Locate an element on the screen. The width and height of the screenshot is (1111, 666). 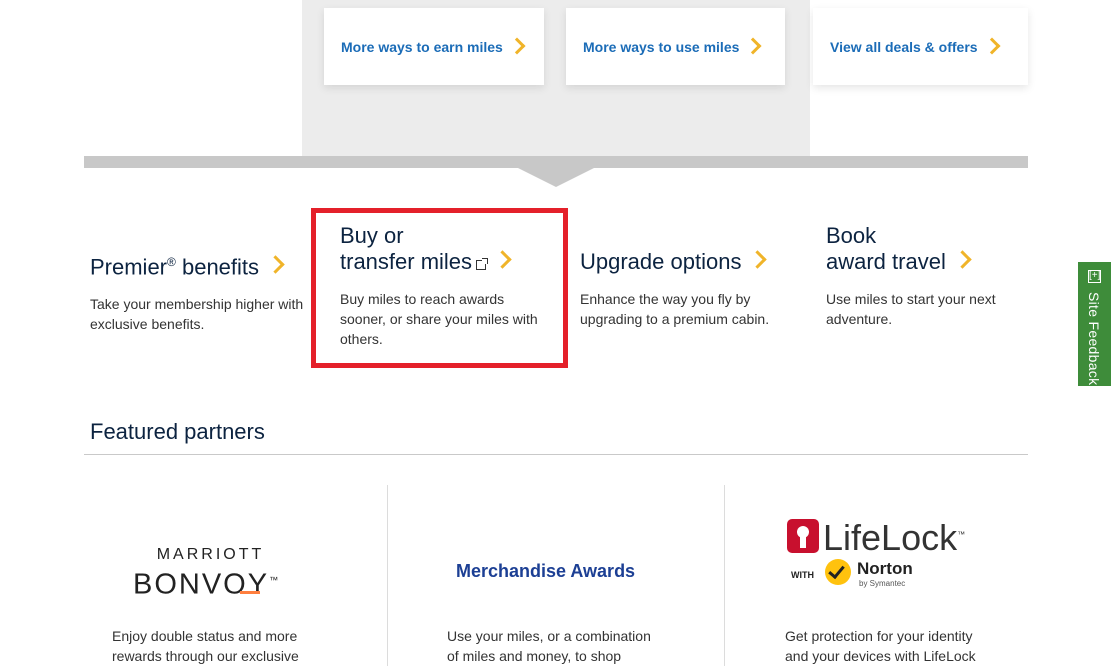
marriott-desc-line1: Enjoy double status and more is located at coordinates (205, 636).